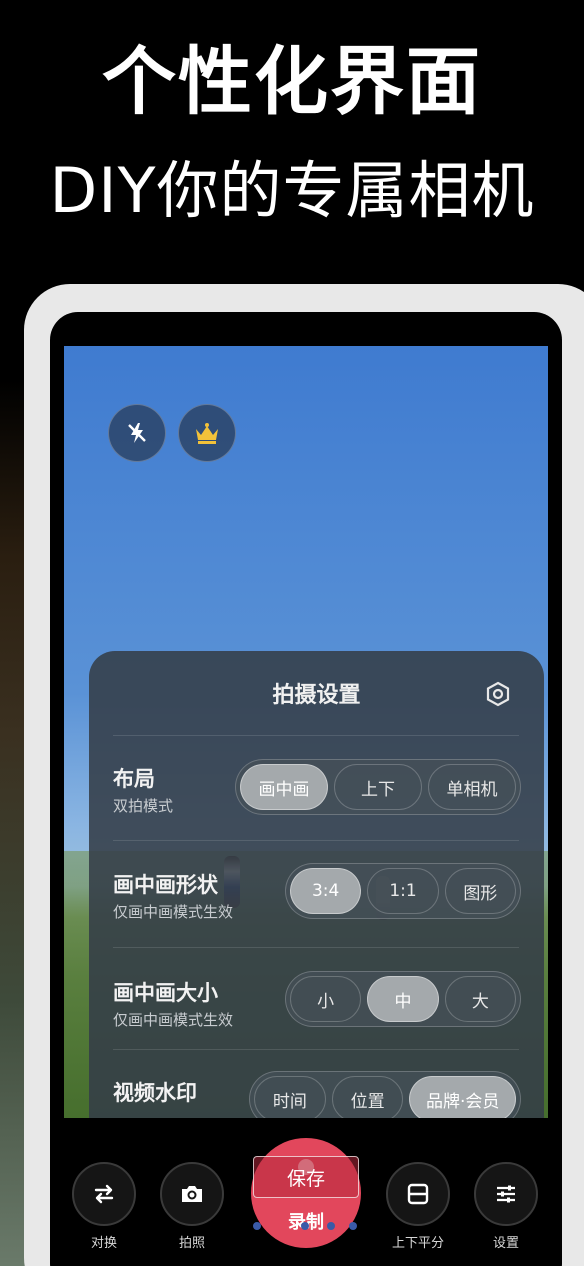 The height and width of the screenshot is (1266, 584). Describe the element at coordinates (463, 1097) in the screenshot. I see `watermark-option-brand: 品牌·会员` at that location.